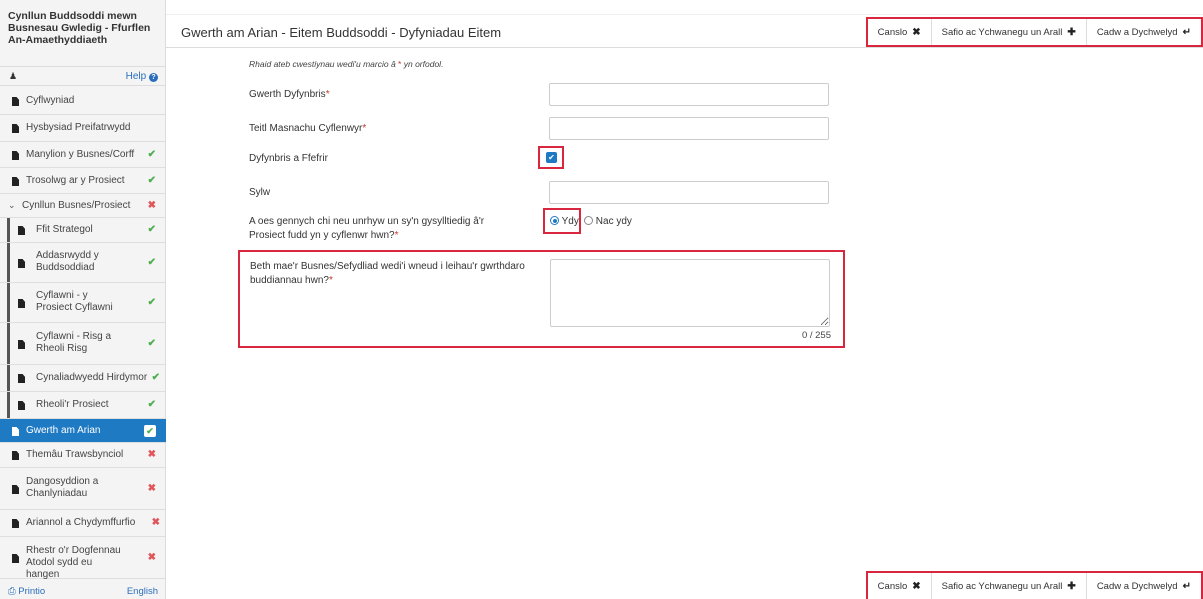 This screenshot has width=1203, height=599. What do you see at coordinates (62, 487) in the screenshot?
I see `sidebar-item-label: Dangosyddion a Chanlyniadau` at bounding box center [62, 487].